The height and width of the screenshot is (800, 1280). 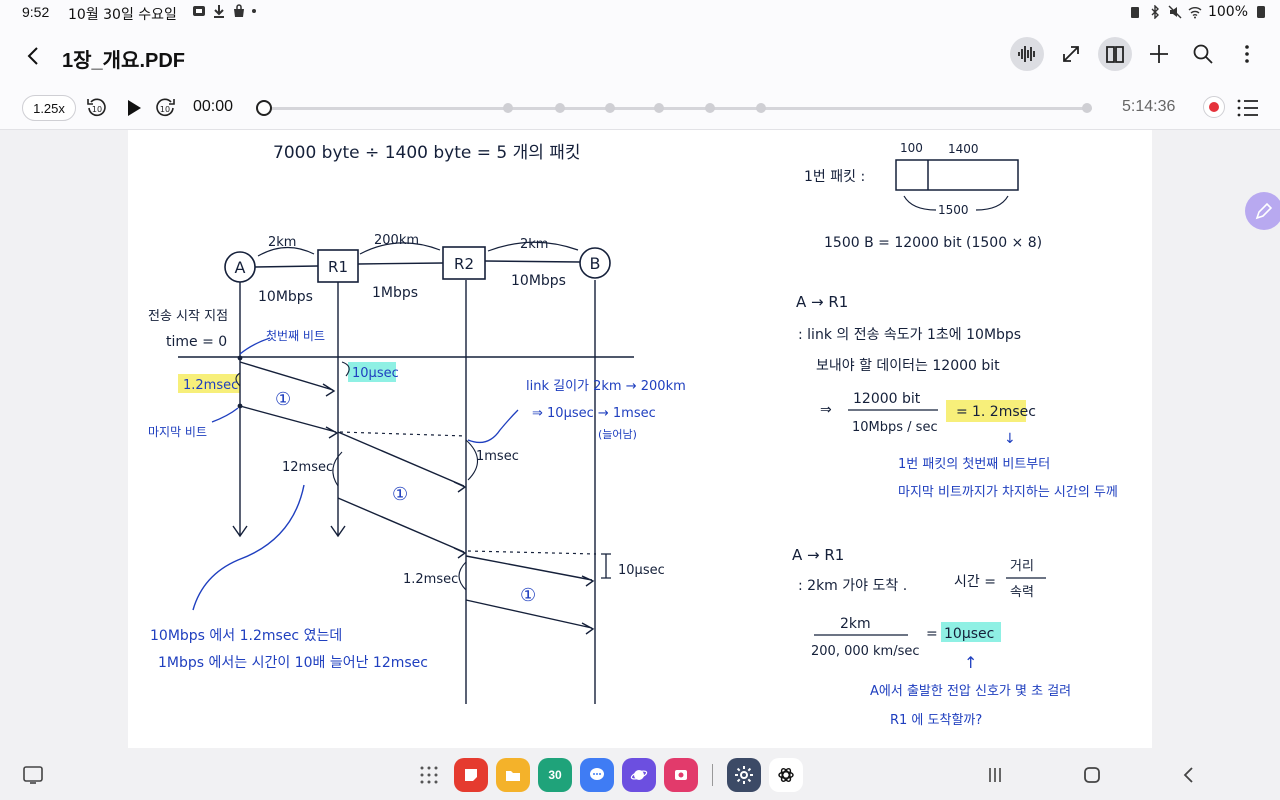 What do you see at coordinates (1248, 108) in the screenshot?
I see `bookmark-list-button` at bounding box center [1248, 108].